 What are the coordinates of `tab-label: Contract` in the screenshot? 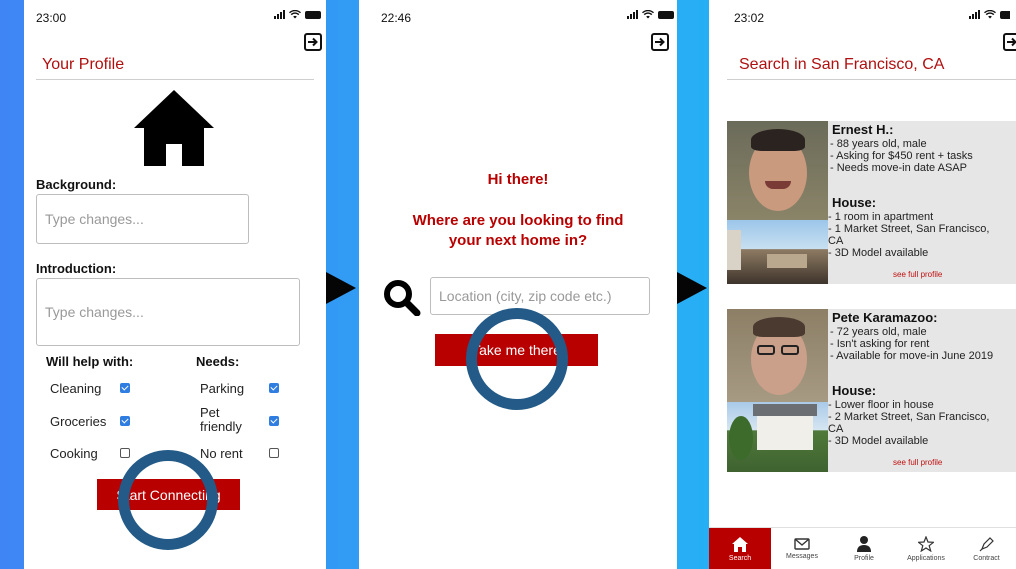 It's located at (986, 558).